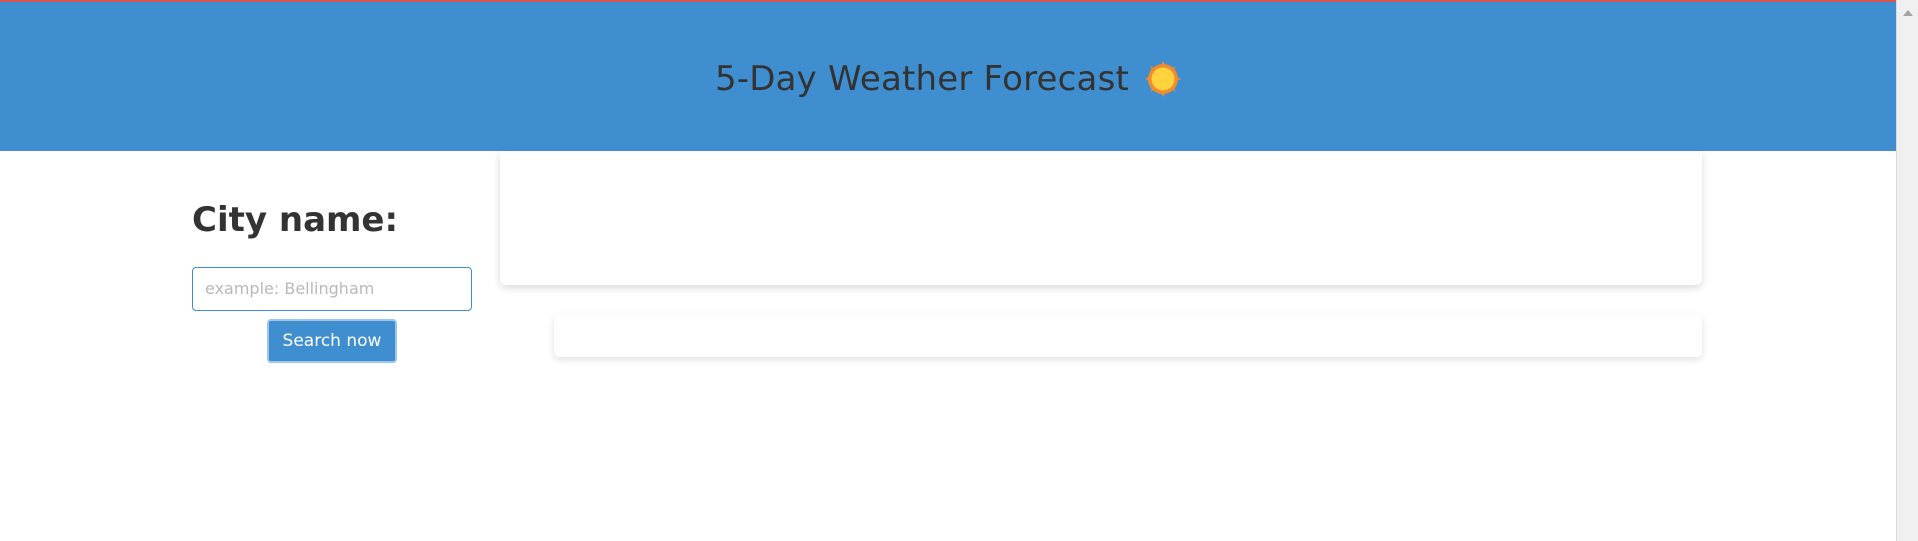 Image resolution: width=1918 pixels, height=541 pixels. Describe the element at coordinates (1128, 335) in the screenshot. I see `forecast-card` at that location.